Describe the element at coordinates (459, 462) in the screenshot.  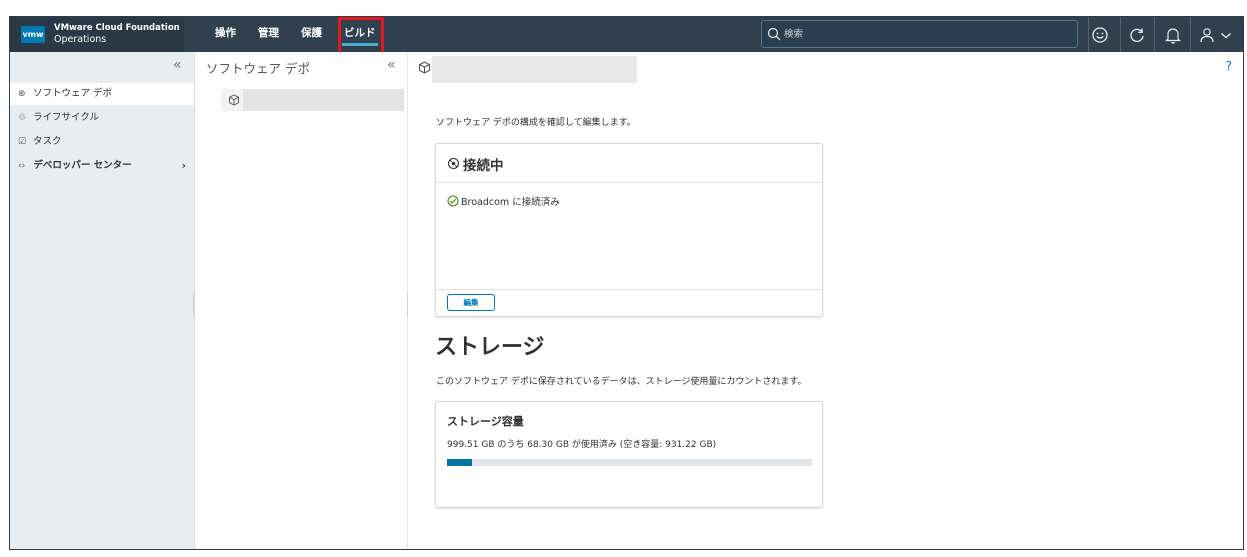
I see `storage-progress-fill` at that location.